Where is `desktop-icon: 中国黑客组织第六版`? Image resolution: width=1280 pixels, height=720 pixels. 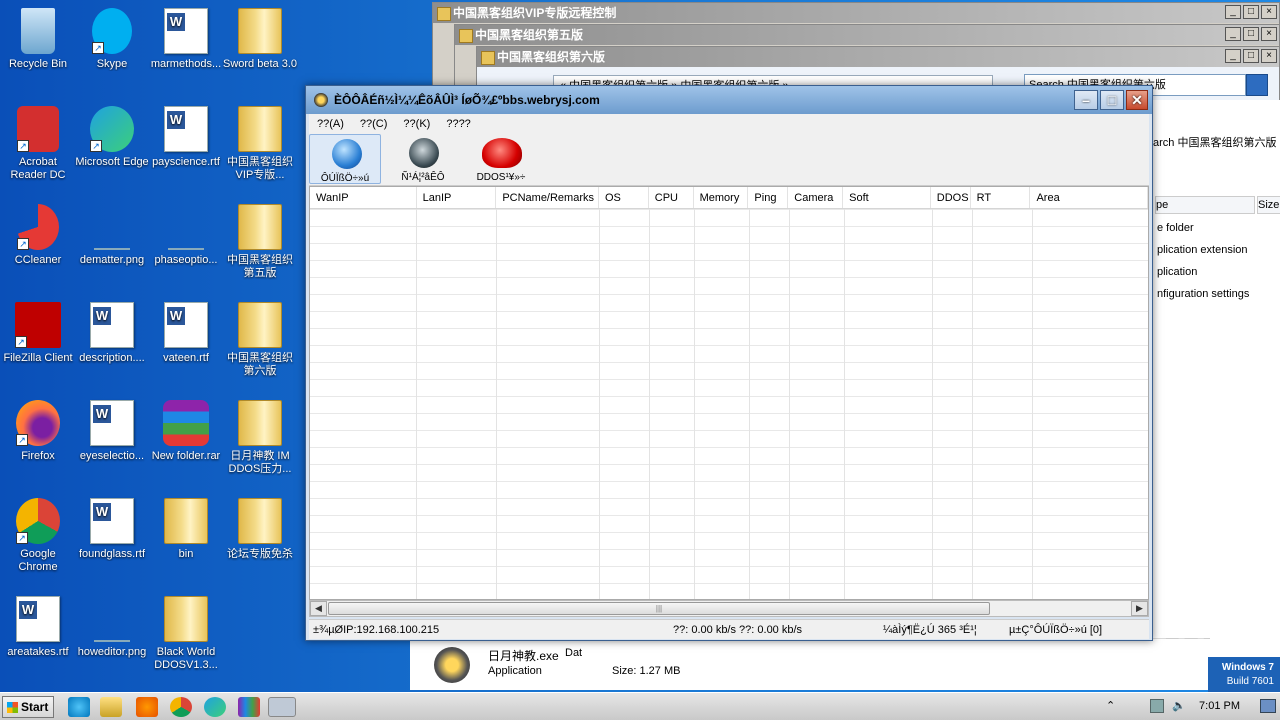
desktop-icon: 中国黑客组织第六版 is located at coordinates (260, 337).